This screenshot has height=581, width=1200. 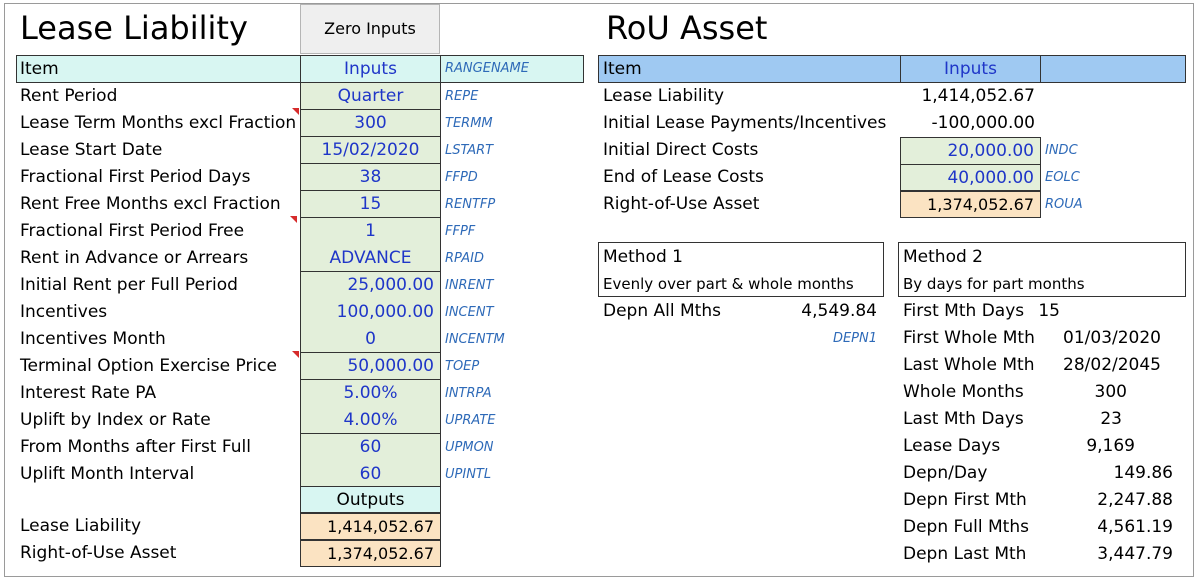 I want to click on rou-code-eolc: EOLC, so click(x=1062, y=177).